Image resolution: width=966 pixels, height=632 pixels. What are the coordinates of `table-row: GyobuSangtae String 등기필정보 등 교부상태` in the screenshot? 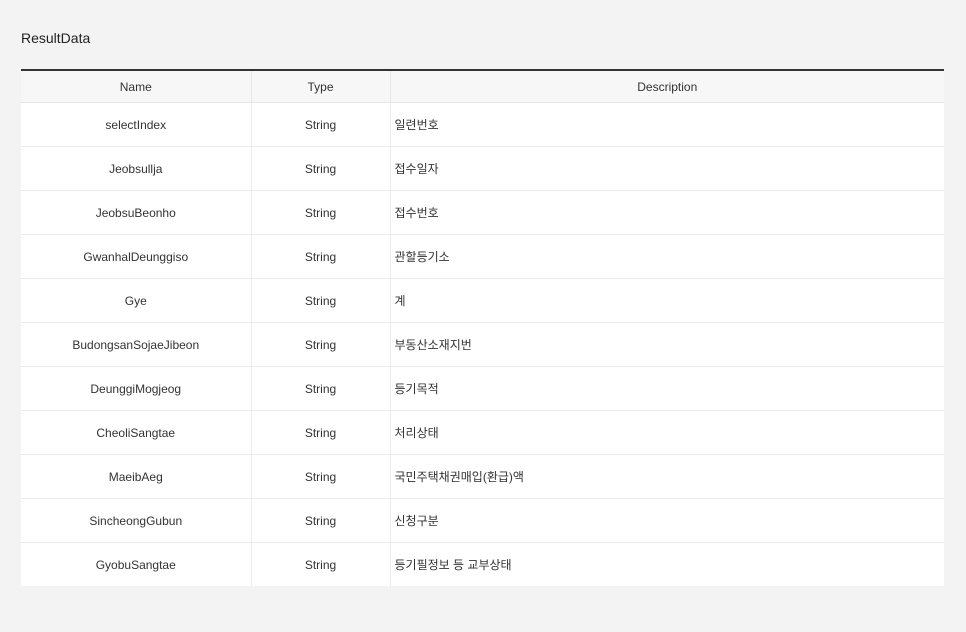 It's located at (482, 564).